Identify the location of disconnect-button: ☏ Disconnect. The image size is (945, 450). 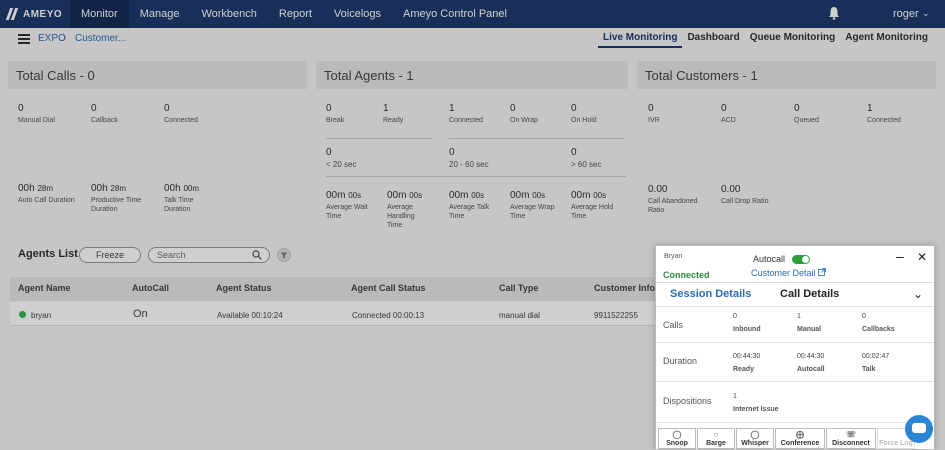
(851, 438).